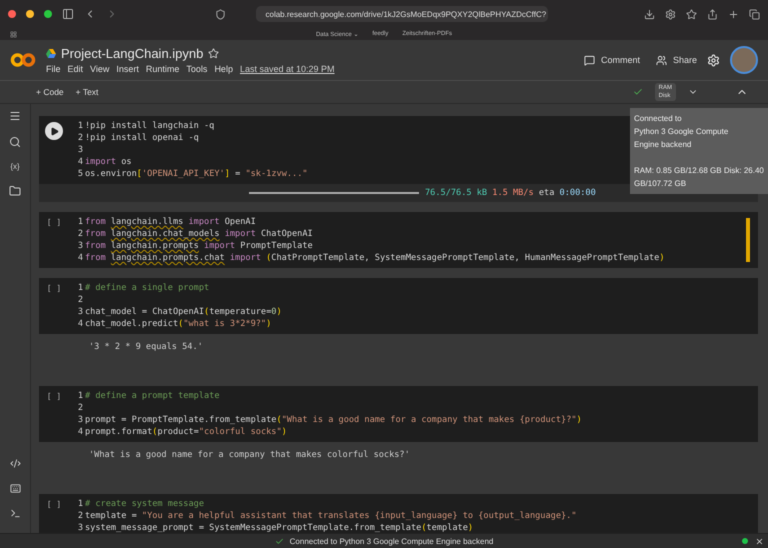  What do you see at coordinates (220, 14) in the screenshot?
I see `shield-icon` at bounding box center [220, 14].